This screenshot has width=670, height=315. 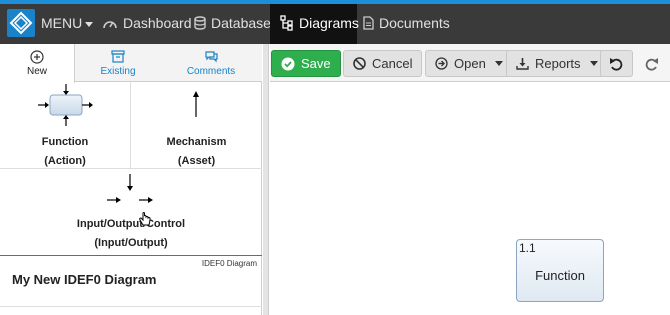 What do you see at coordinates (196, 142) in the screenshot?
I see `shape-mechanism-title: Mechanism` at bounding box center [196, 142].